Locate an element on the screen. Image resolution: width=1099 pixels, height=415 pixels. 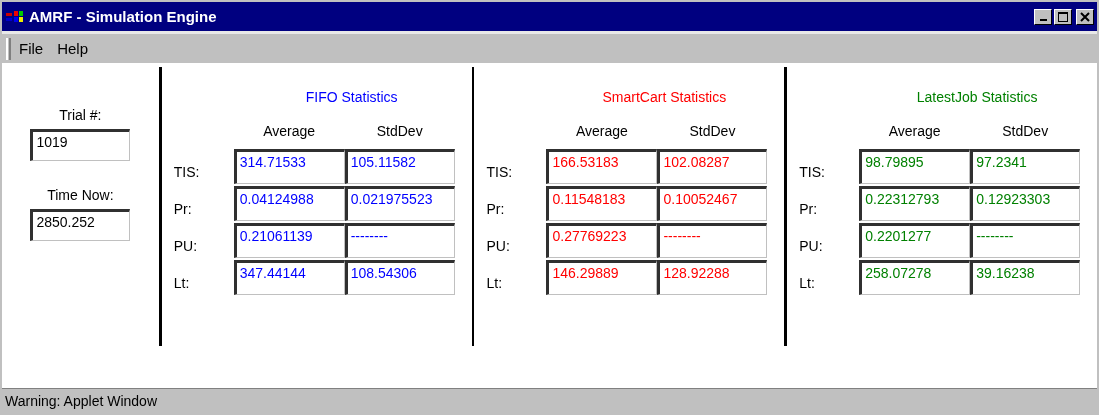
minimize-icon is located at coordinates (1043, 20).